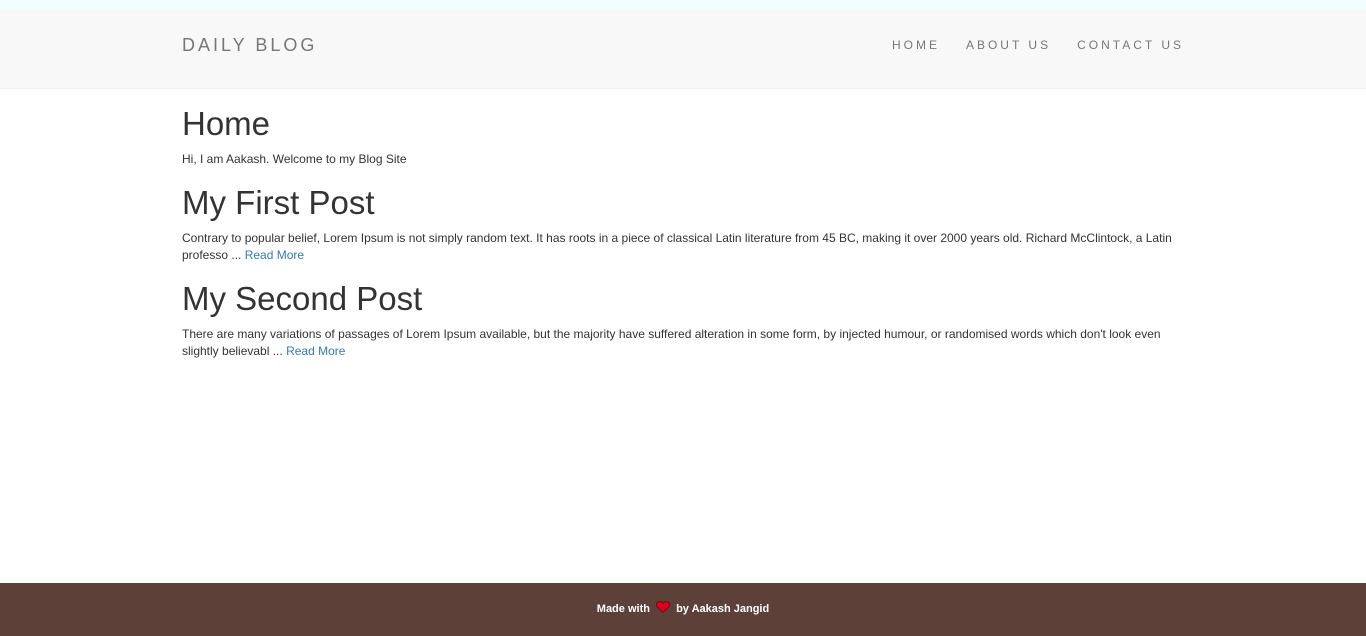 The height and width of the screenshot is (636, 1366). I want to click on brand-link: DAILY BLOG, so click(249, 45).